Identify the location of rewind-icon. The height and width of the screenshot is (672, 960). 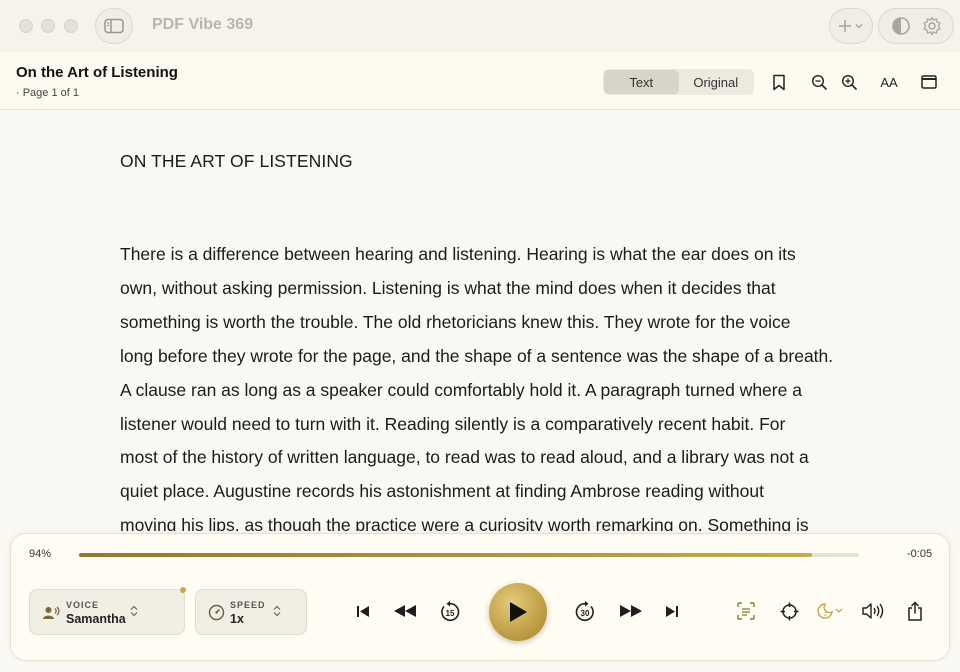
(405, 611).